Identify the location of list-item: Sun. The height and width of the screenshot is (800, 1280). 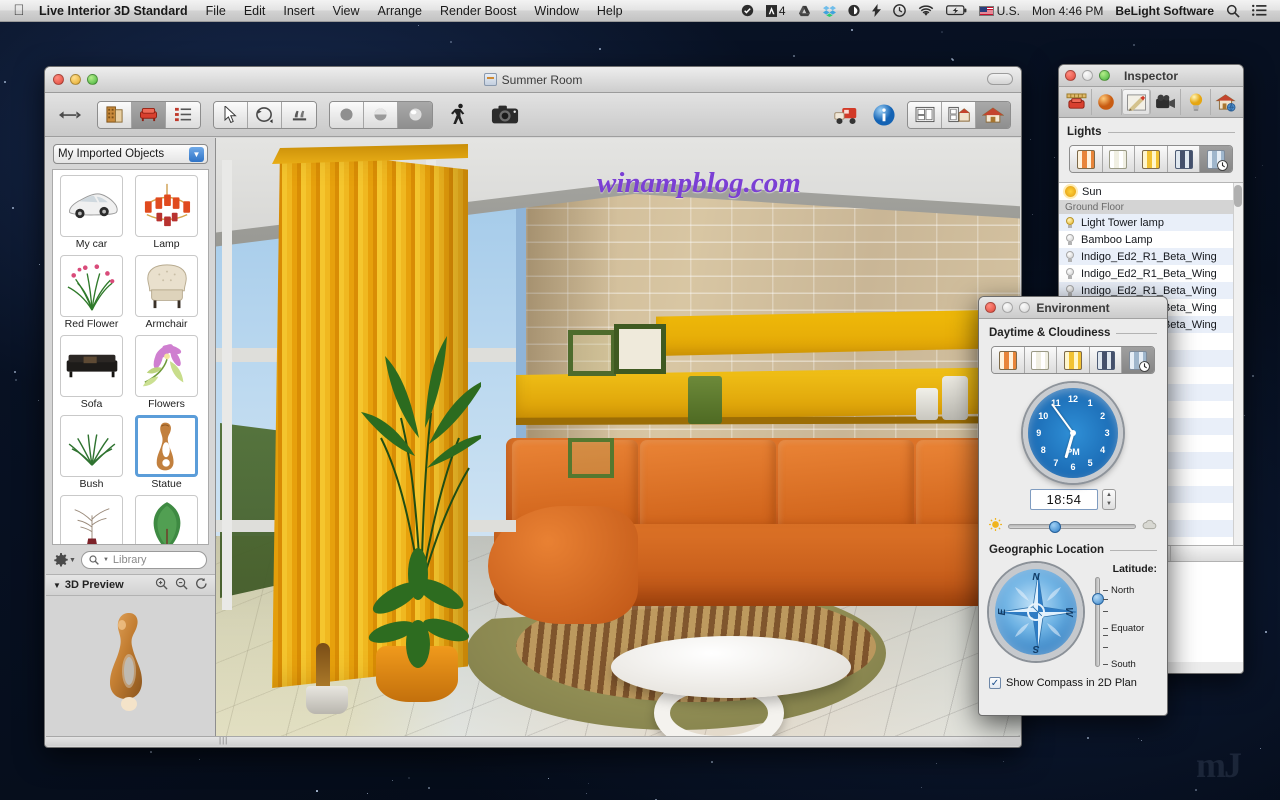
(1151, 191).